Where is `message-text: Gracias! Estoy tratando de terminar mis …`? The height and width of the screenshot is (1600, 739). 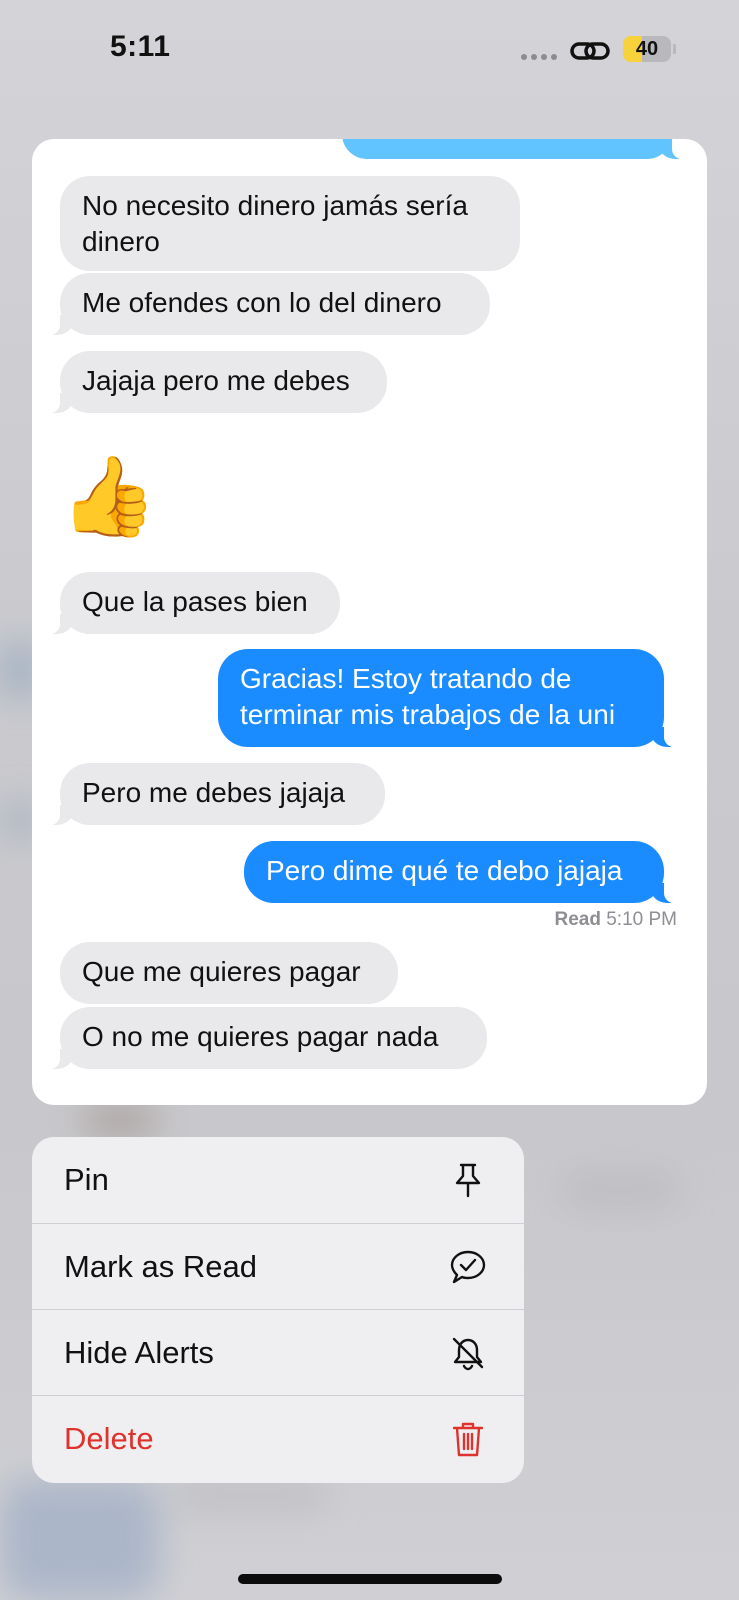 message-text: Gracias! Estoy tratando de terminar mis … is located at coordinates (428, 696).